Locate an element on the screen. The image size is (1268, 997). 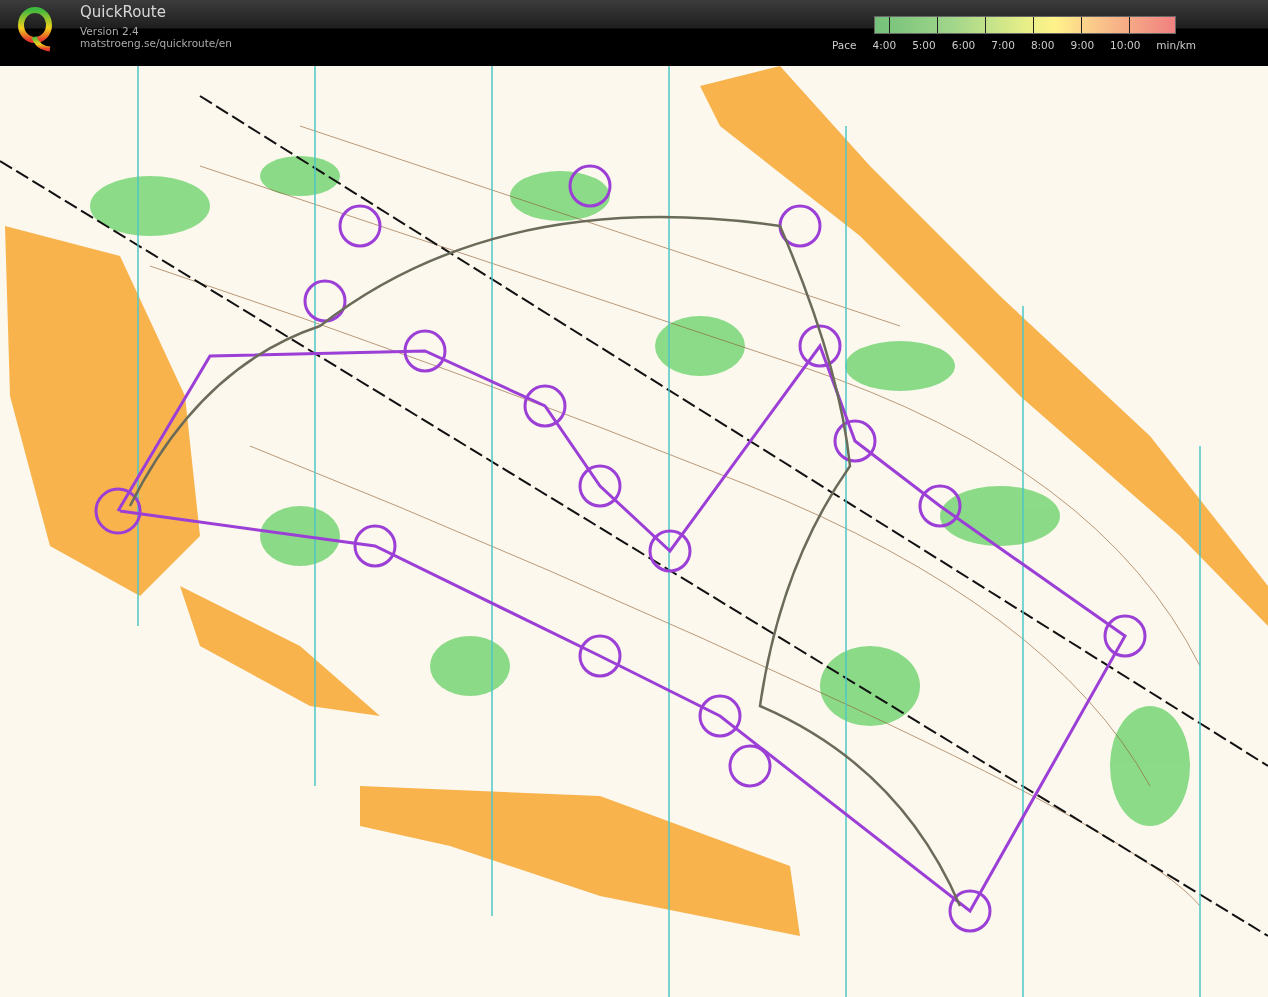
pace-tick-label: 5:00 is located at coordinates (924, 45).